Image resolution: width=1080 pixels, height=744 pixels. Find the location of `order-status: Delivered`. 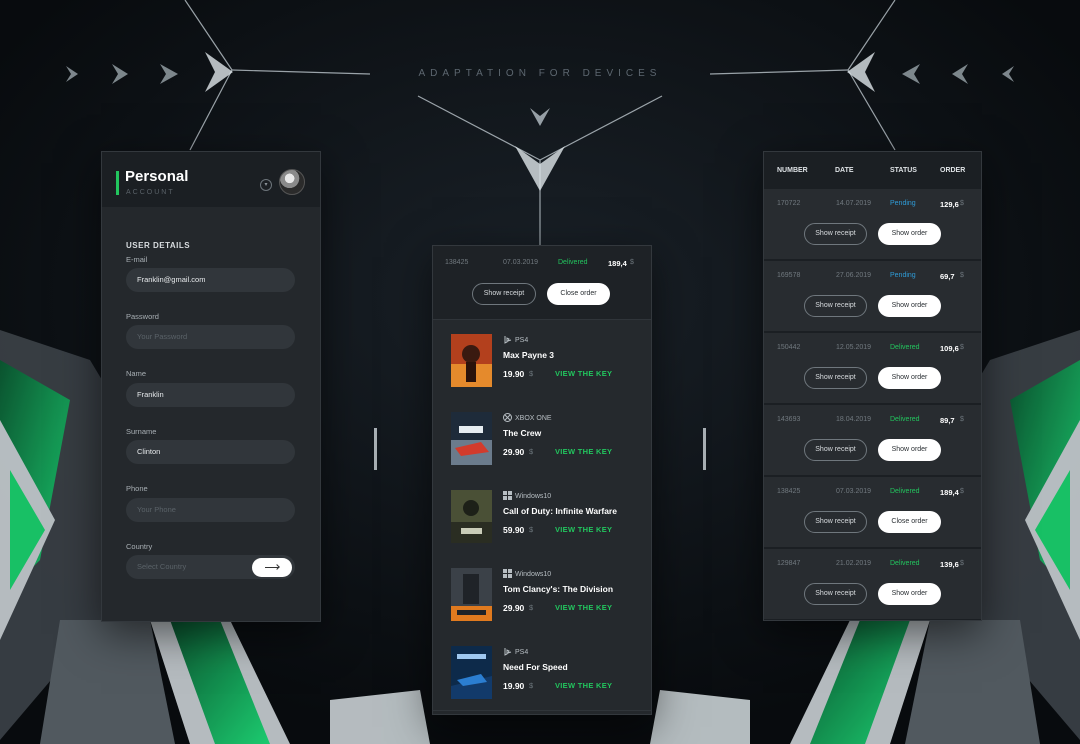

order-status: Delivered is located at coordinates (573, 262).